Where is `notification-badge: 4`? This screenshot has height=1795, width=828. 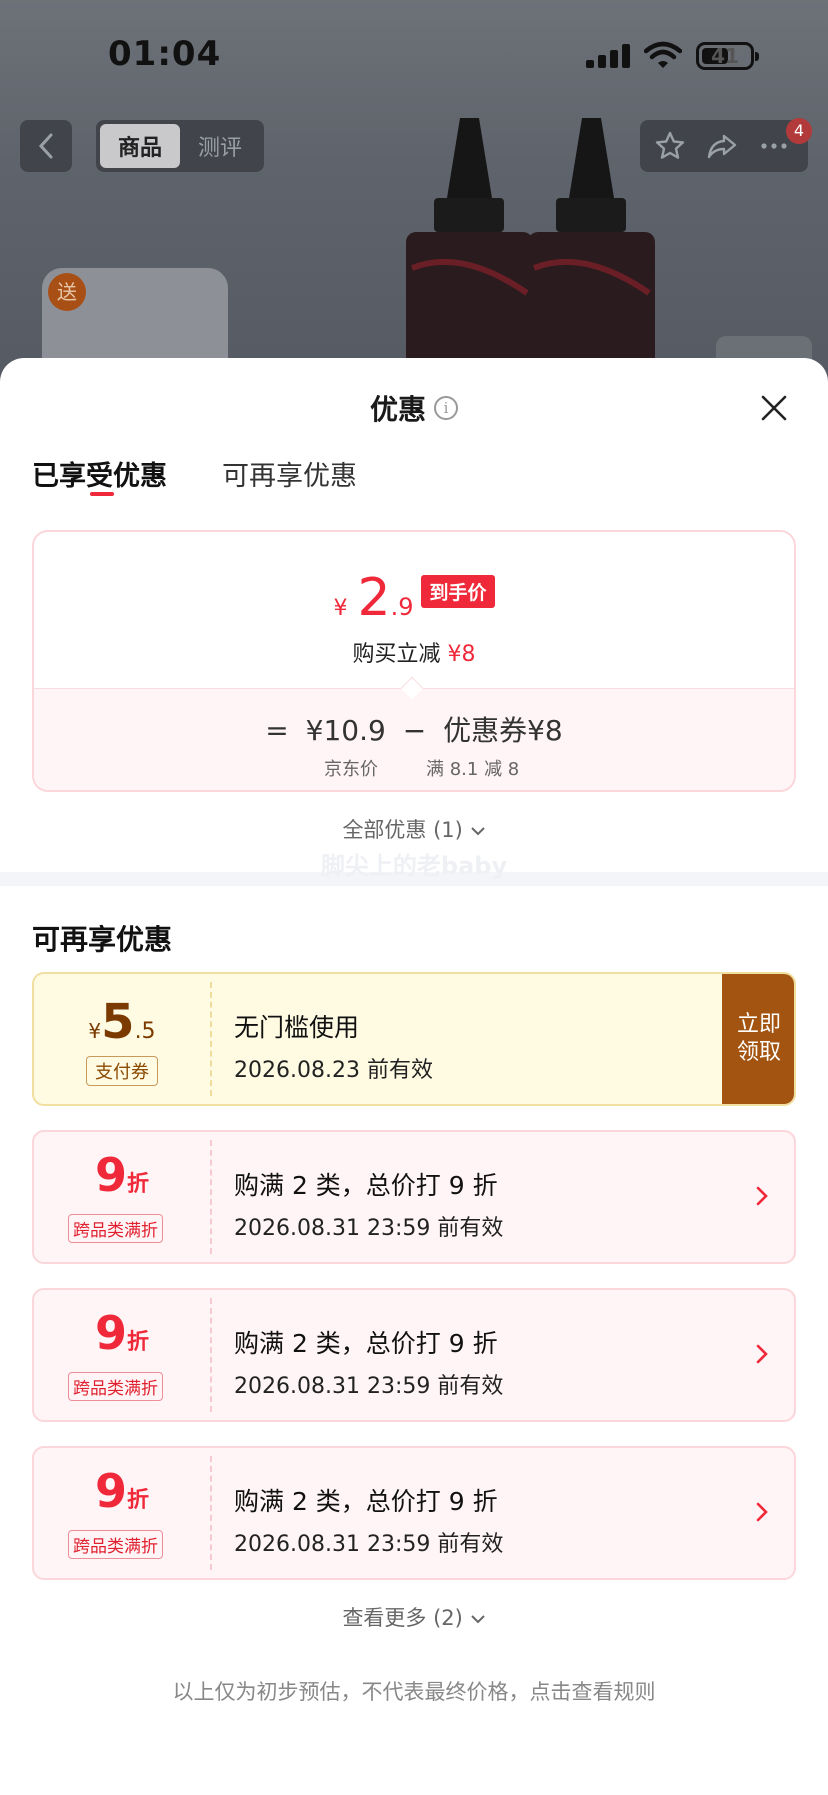
notification-badge: 4 is located at coordinates (799, 131).